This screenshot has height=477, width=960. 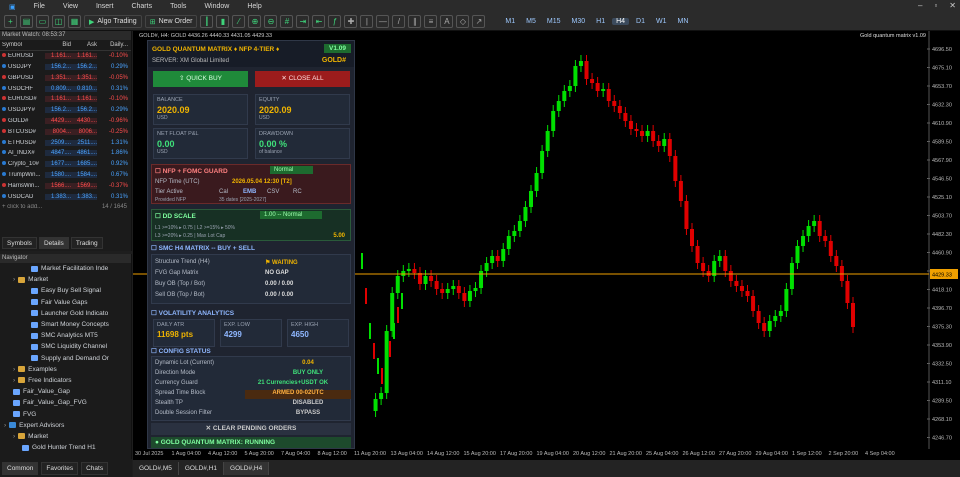 I want to click on menu-view: View, so click(x=70, y=6).